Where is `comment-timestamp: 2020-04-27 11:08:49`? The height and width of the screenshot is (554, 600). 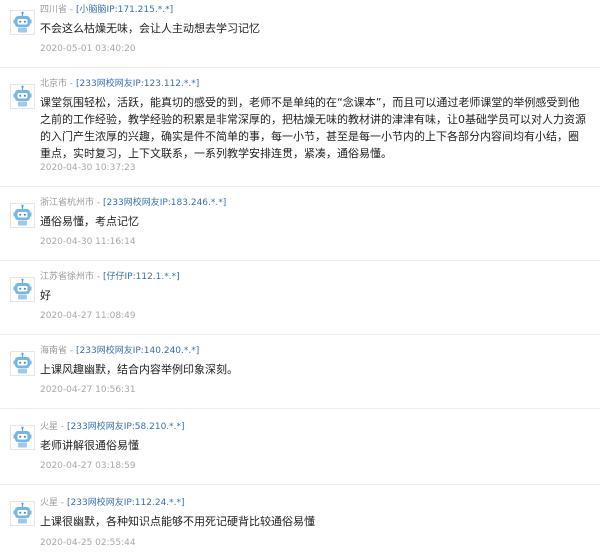
comment-timestamp: 2020-04-27 11:08:49 is located at coordinates (88, 316).